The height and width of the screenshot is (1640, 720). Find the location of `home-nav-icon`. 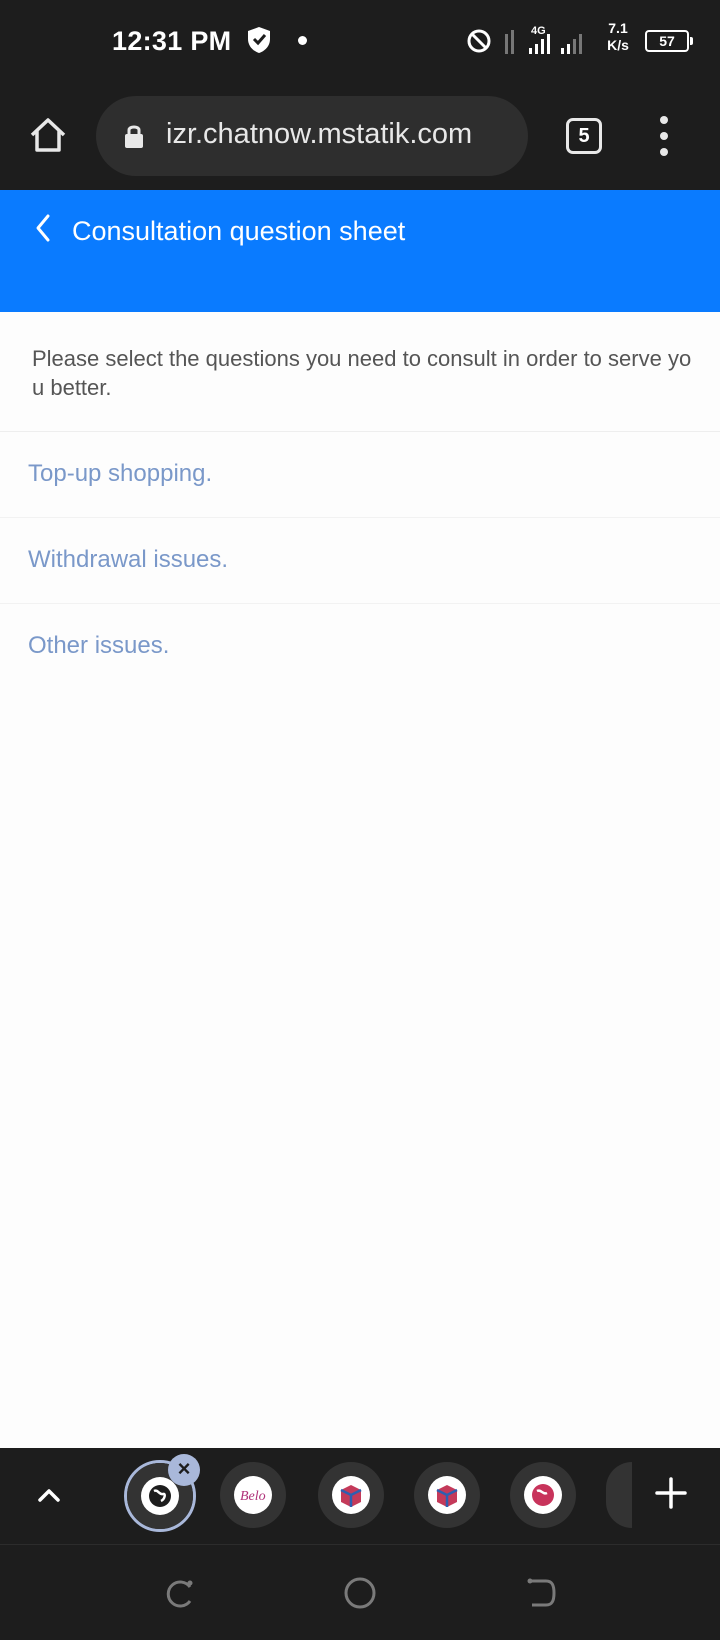

home-nav-icon is located at coordinates (360, 1593).